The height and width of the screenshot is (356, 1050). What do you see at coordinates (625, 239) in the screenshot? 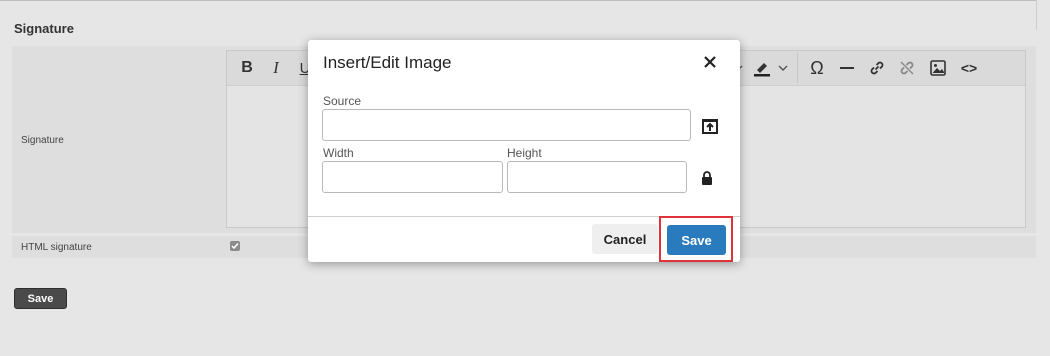
I see `cancel-button: Cancel` at bounding box center [625, 239].